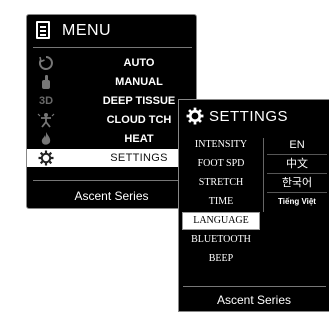 Image resolution: width=329 pixels, height=312 pixels. Describe the element at coordinates (297, 183) in the screenshot. I see `language-option-korean: 한국어` at that location.